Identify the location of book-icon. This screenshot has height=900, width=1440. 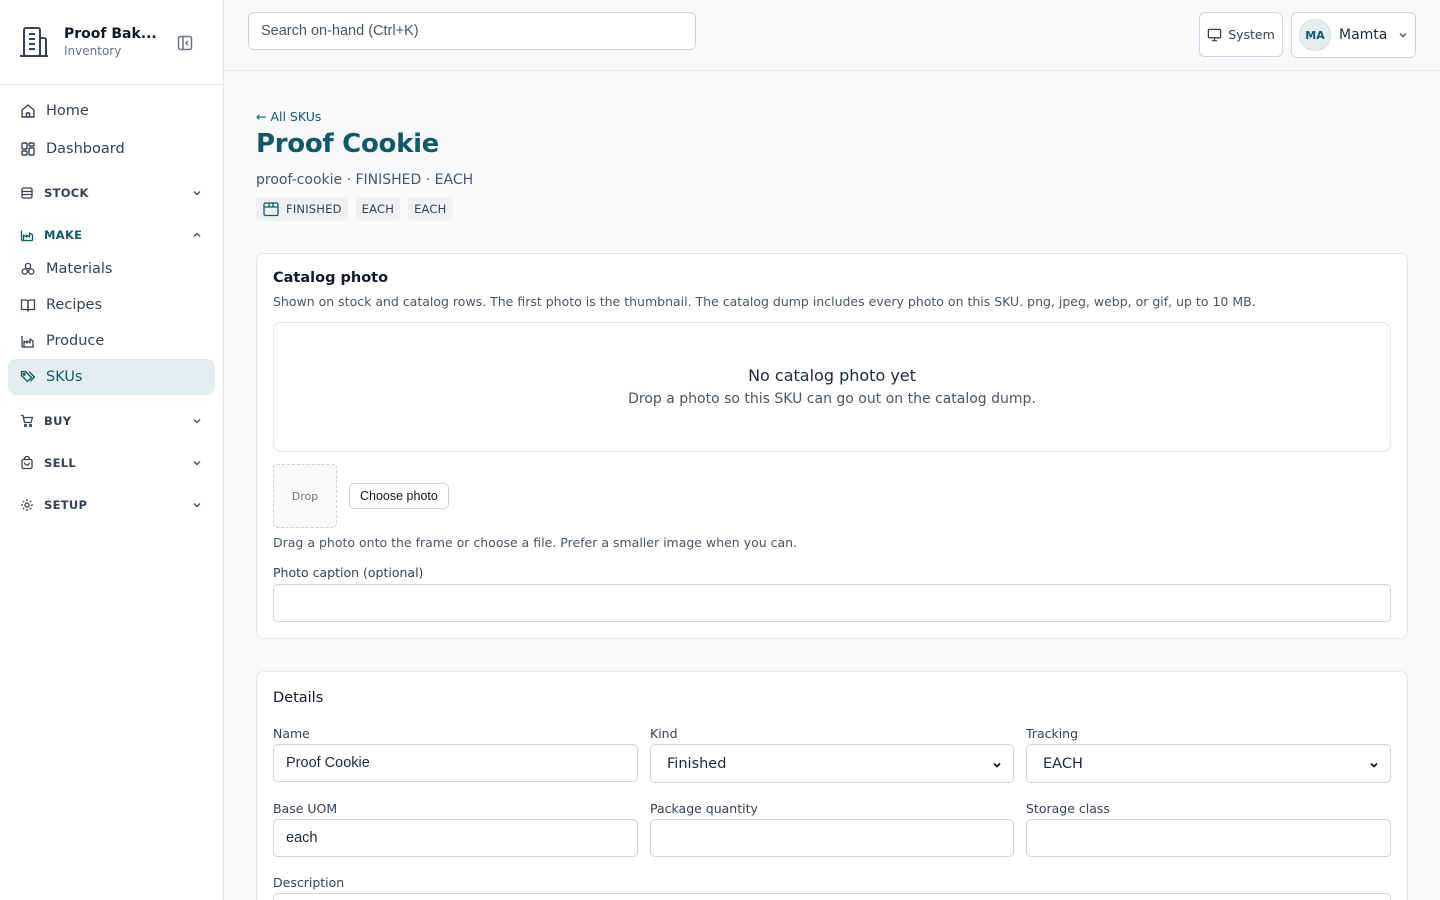
(28, 305).